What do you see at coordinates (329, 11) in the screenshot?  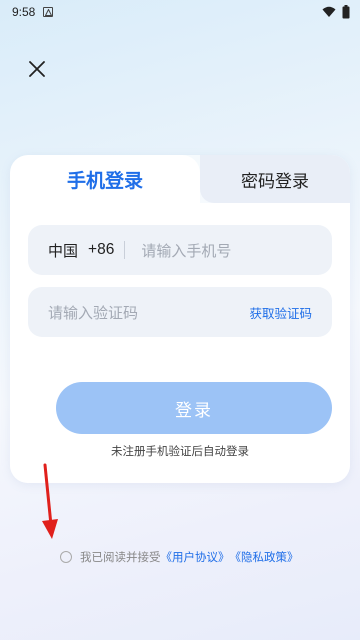 I see `wifi-icon` at bounding box center [329, 11].